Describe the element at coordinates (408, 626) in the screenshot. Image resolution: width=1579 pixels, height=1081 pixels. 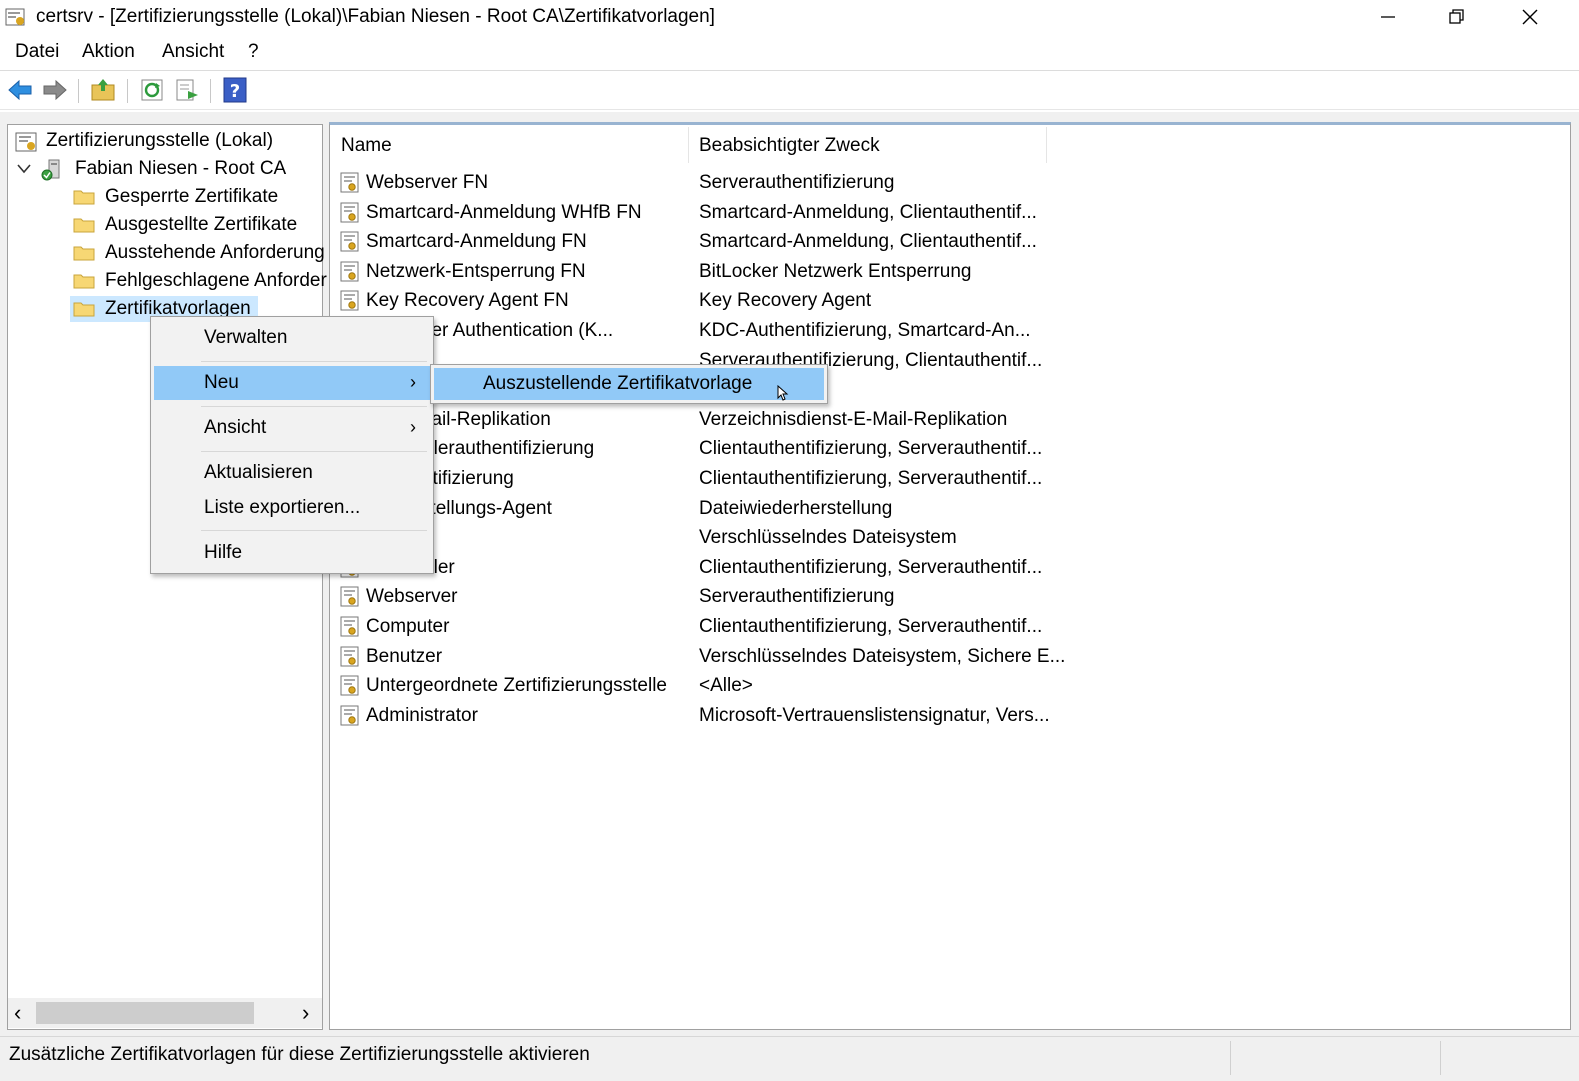
I see `row-name: Computer` at that location.